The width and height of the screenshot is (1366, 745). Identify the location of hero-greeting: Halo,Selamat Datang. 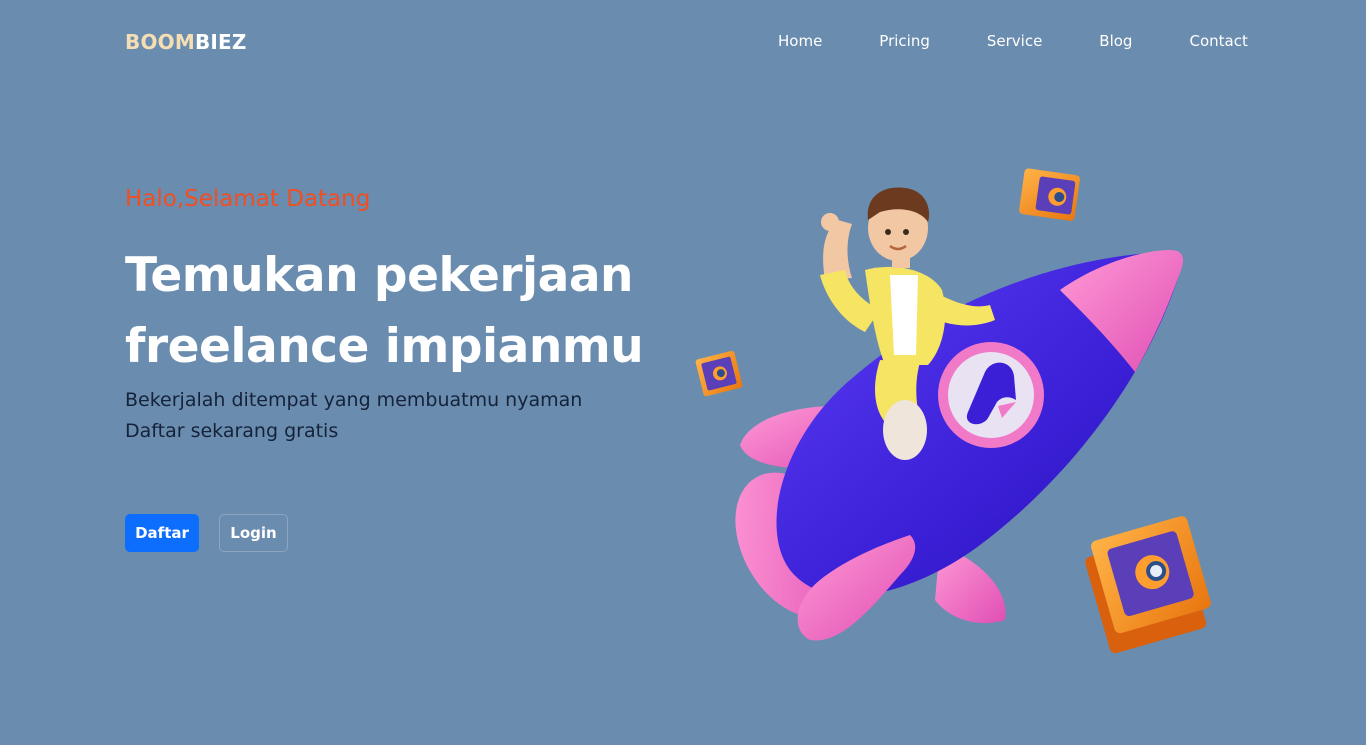
(248, 199).